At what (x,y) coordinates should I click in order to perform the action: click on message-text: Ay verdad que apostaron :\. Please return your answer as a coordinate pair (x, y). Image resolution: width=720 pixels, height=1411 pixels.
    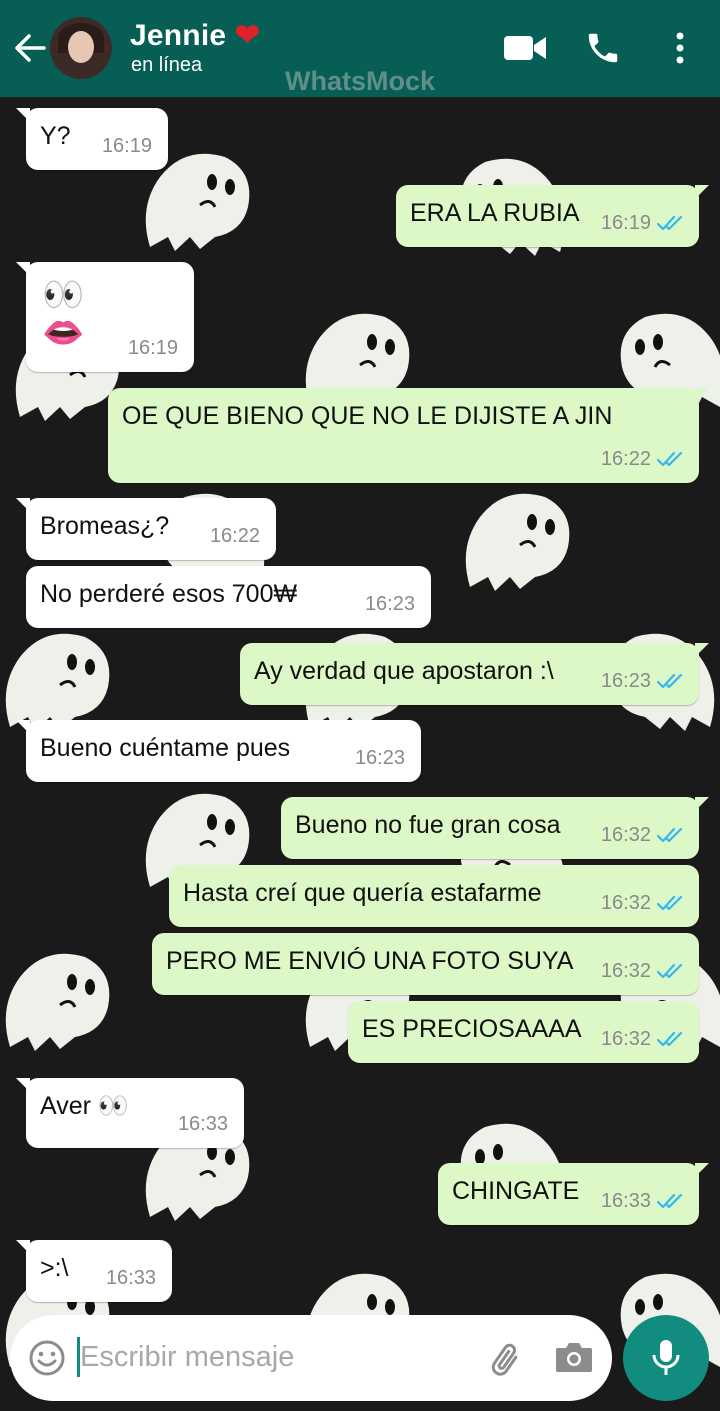
    Looking at the image, I should click on (404, 671).